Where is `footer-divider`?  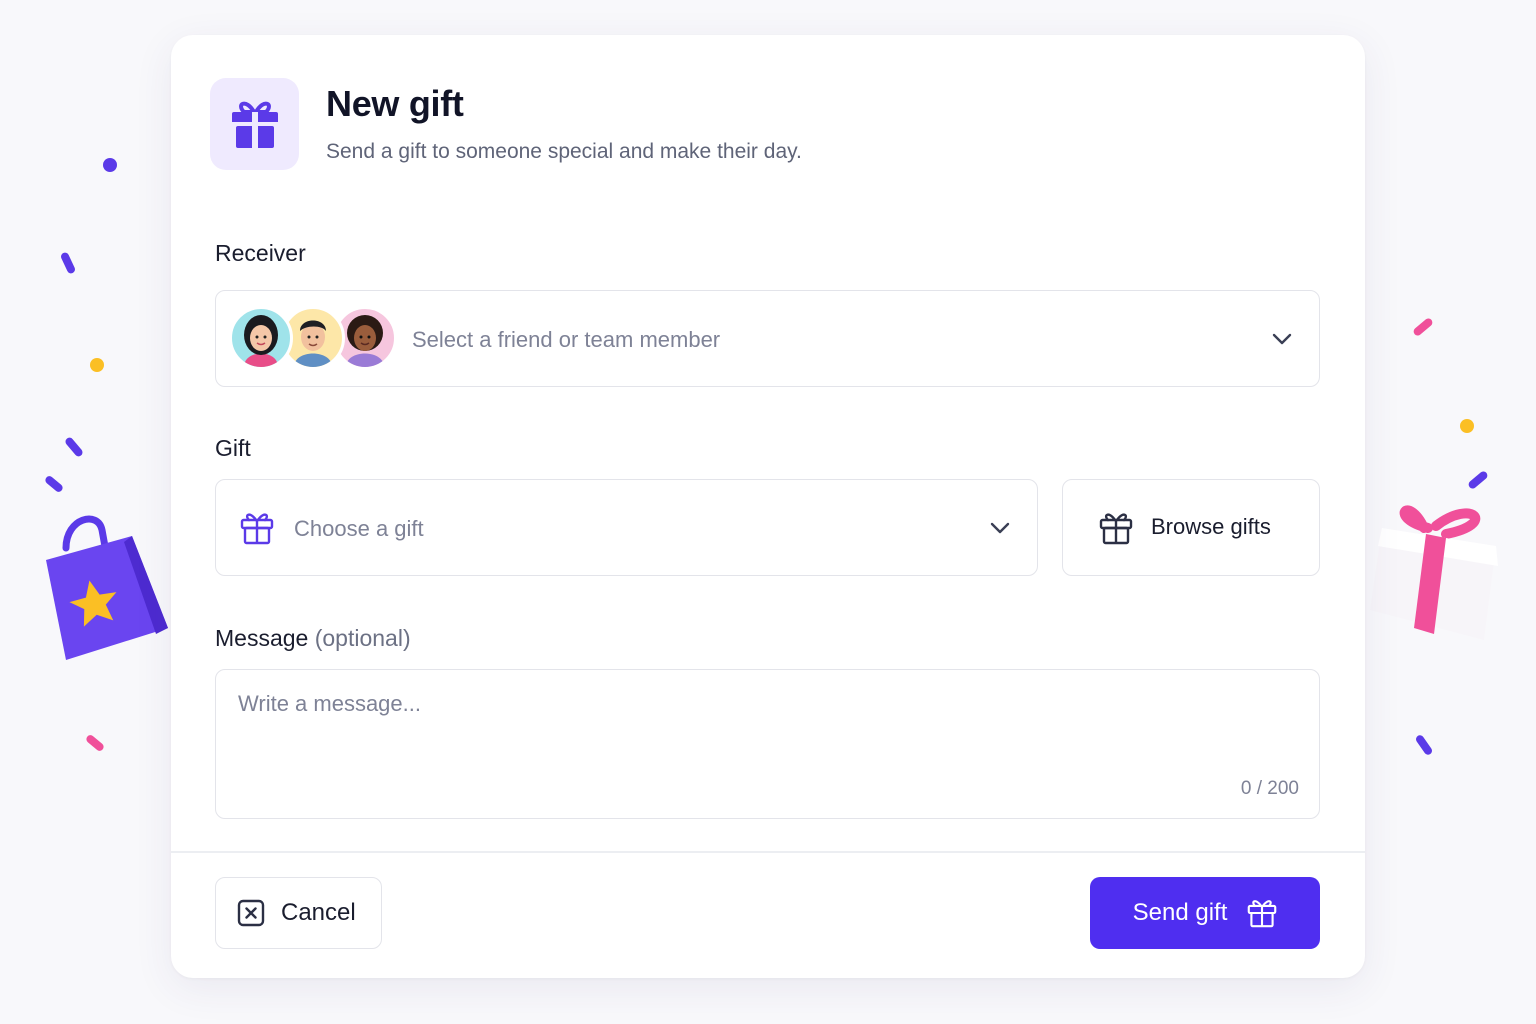
footer-divider is located at coordinates (768, 852).